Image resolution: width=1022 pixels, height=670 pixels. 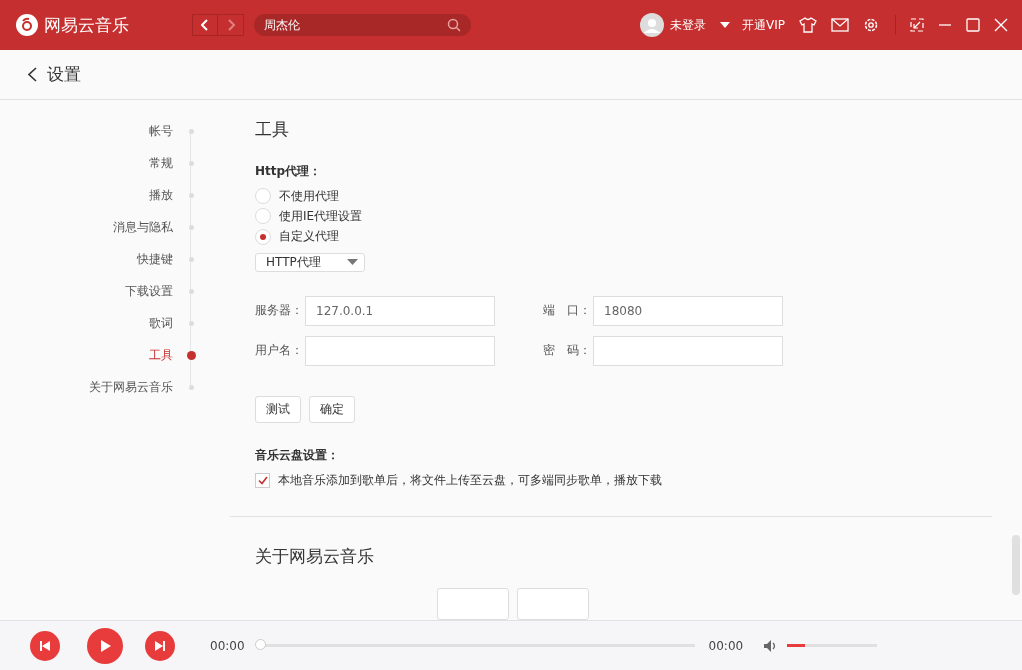 I want to click on section-title: 关于网易云音乐, so click(x=314, y=556).